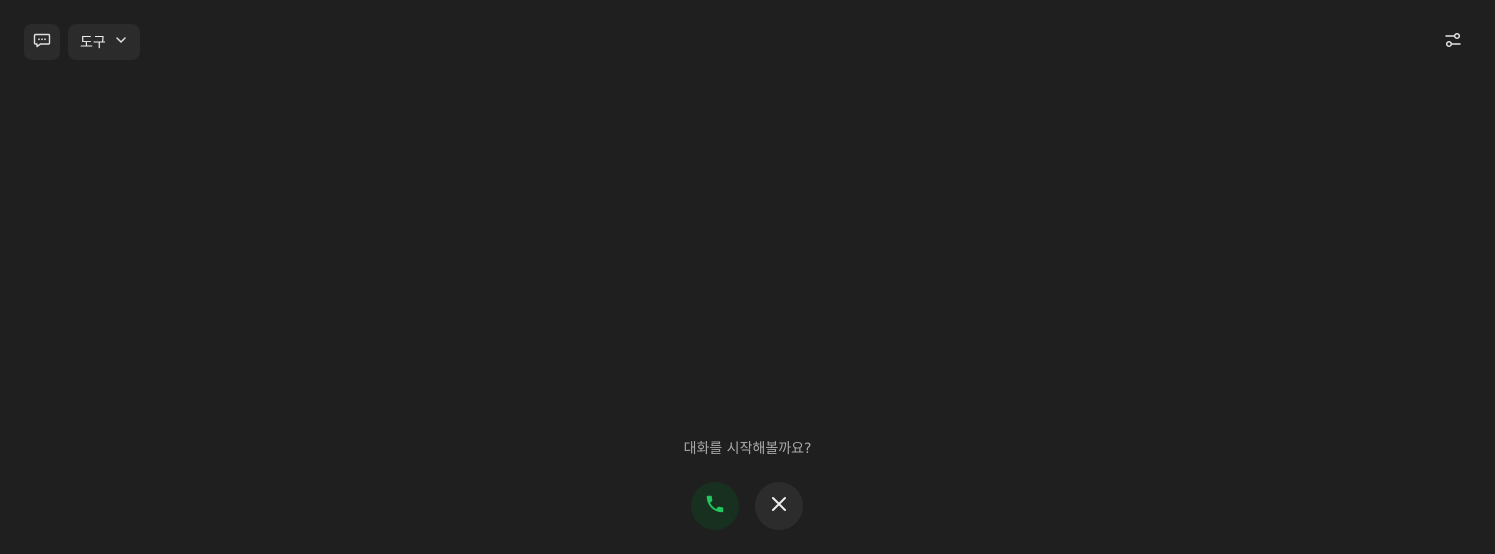  I want to click on top-toolbar: 도구, so click(82, 42).